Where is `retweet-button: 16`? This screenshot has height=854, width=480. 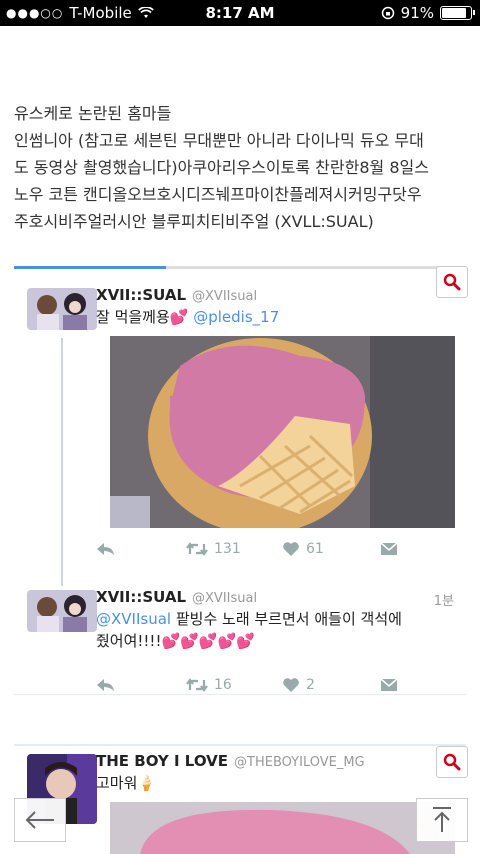 retweet-button: 16 is located at coordinates (234, 685).